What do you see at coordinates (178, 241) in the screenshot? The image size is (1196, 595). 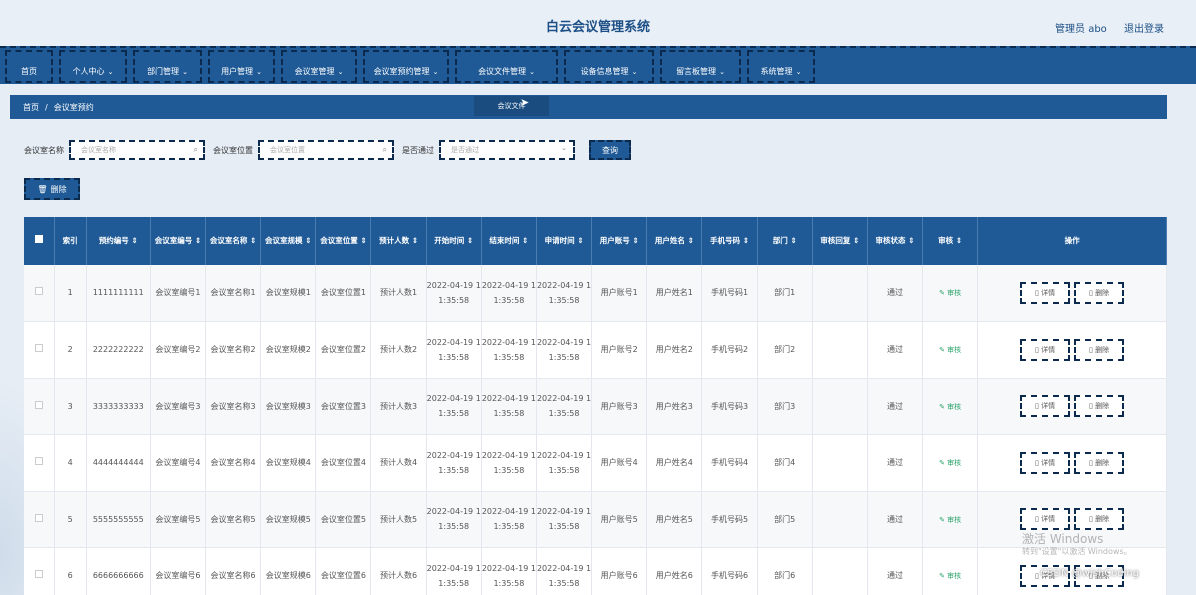 I see `column-header: 会议室编号 ⇕` at bounding box center [178, 241].